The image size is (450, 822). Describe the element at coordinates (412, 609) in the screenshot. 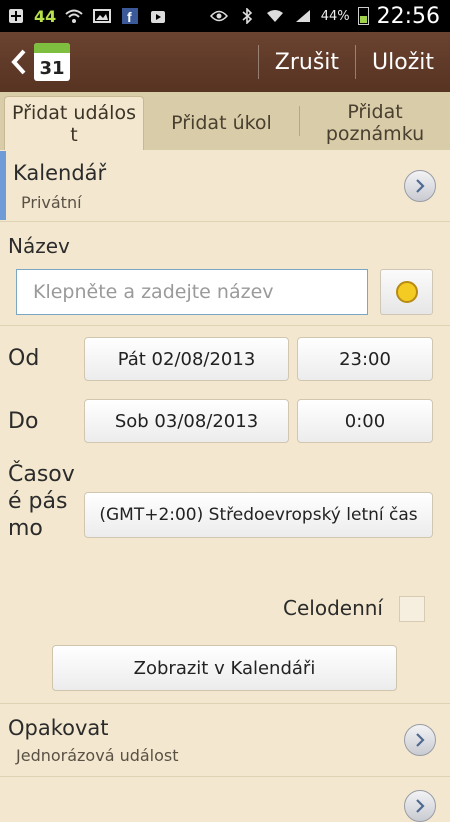

I see `all-day-checkbox` at that location.